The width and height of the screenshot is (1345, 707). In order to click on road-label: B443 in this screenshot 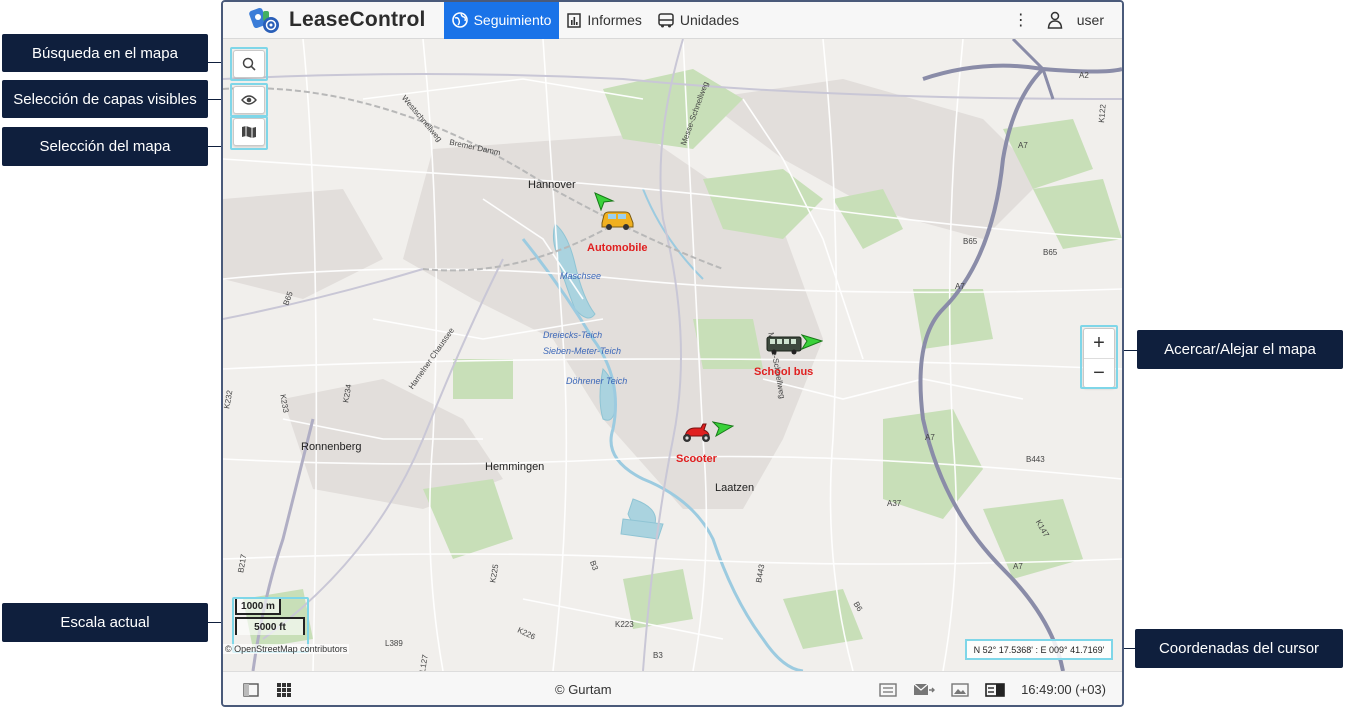, I will do `click(1035, 459)`.